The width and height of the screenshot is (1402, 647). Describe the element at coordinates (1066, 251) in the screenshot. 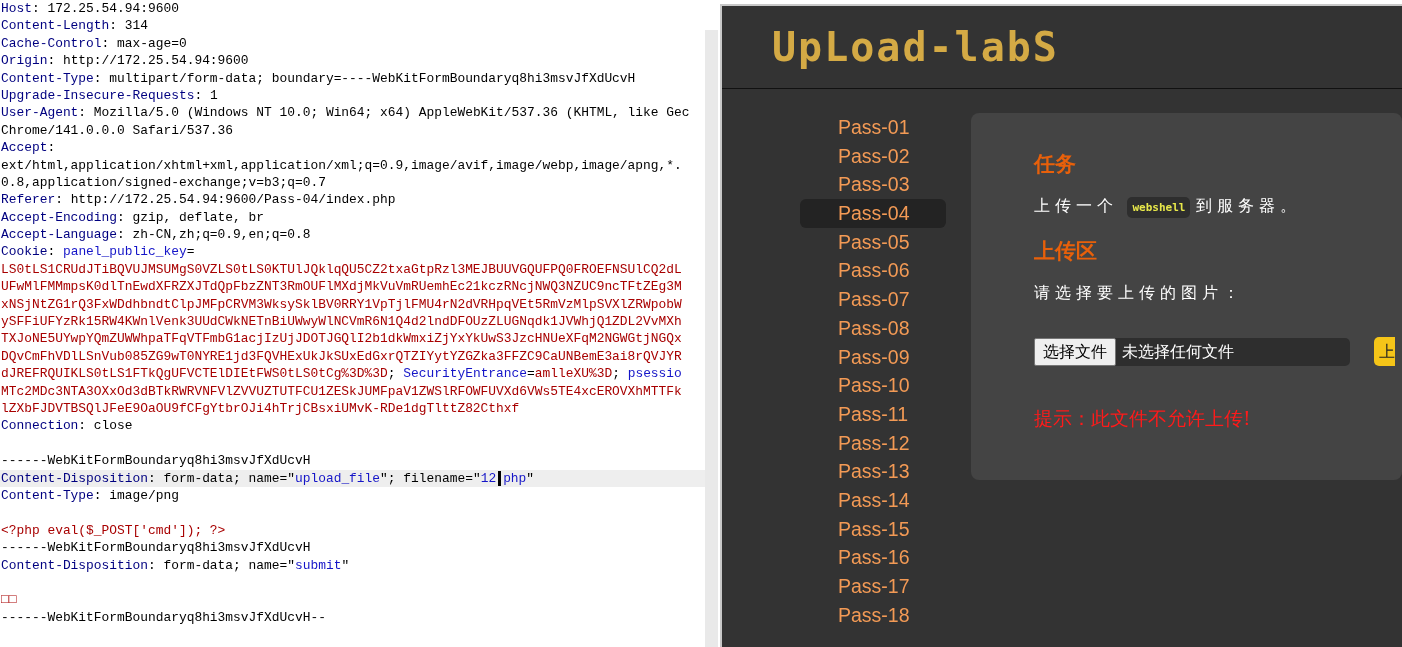

I see `section-heading: 上传区` at that location.